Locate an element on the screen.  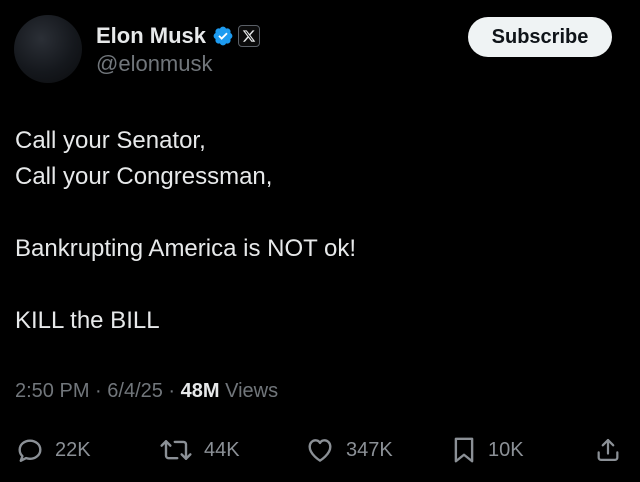
bookmark-count: 10K is located at coordinates (506, 449).